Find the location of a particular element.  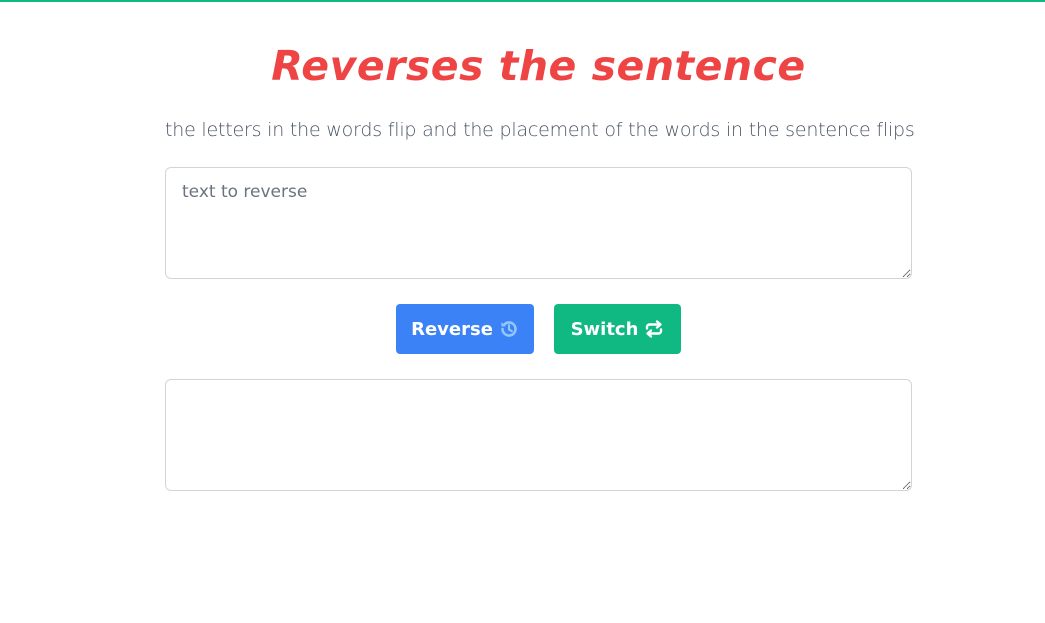

history-icon is located at coordinates (509, 329).